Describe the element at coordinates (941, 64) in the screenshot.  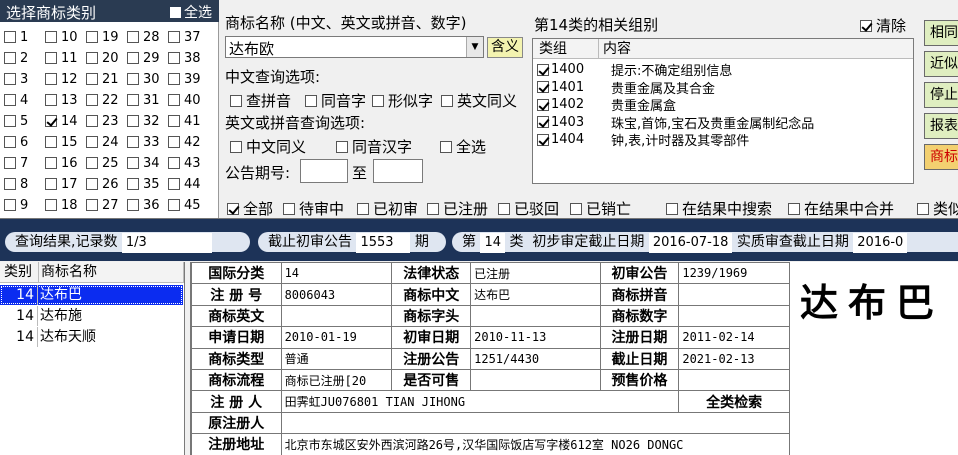
I see `action-button-1: 近似` at that location.